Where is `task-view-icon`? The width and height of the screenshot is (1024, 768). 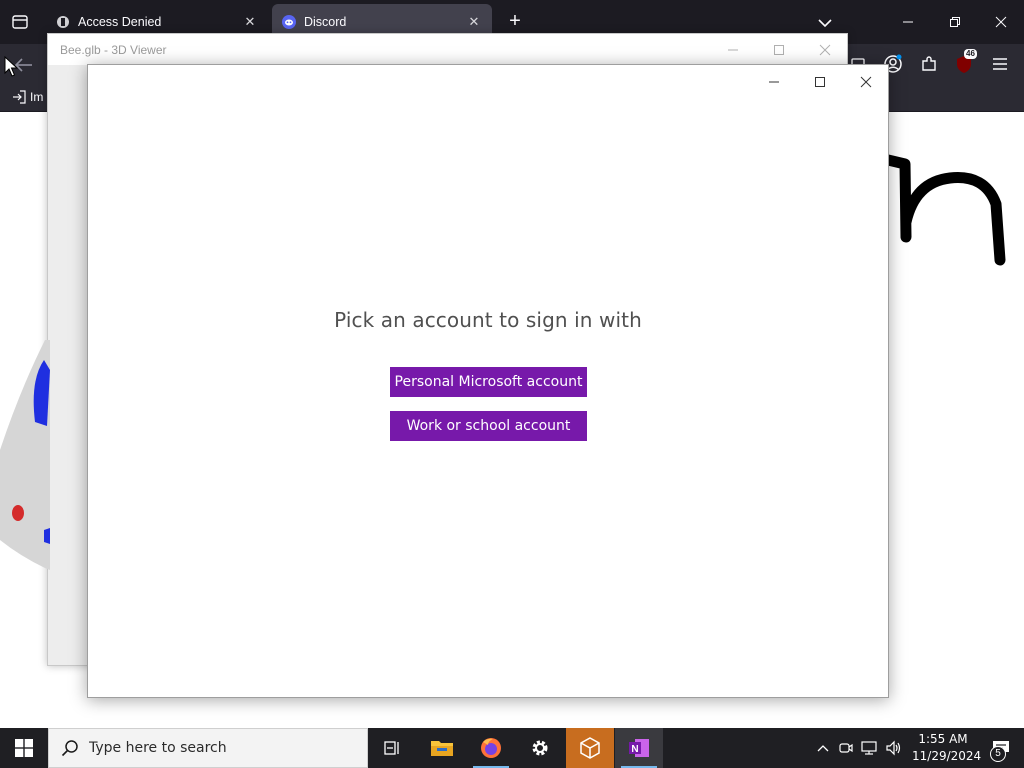
task-view-icon is located at coordinates (391, 748).